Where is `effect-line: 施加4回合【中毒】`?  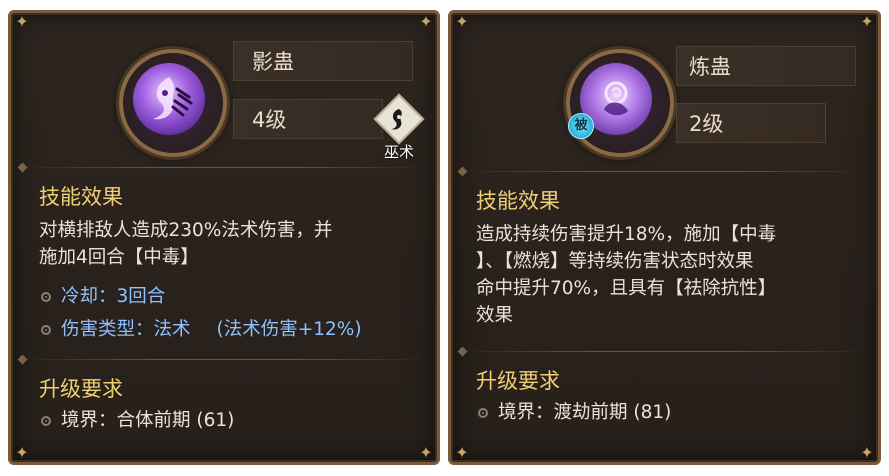
effect-line: 施加4回合【中毒】 is located at coordinates (119, 257).